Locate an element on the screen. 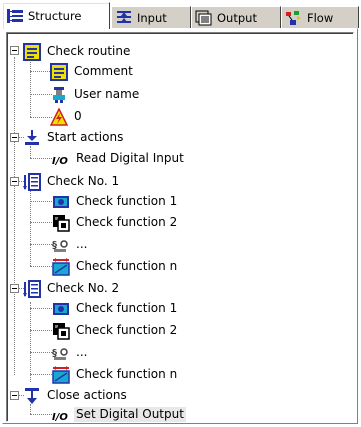 The width and height of the screenshot is (361, 427). tree-node-check-routine: Check routine is located at coordinates (77, 51).